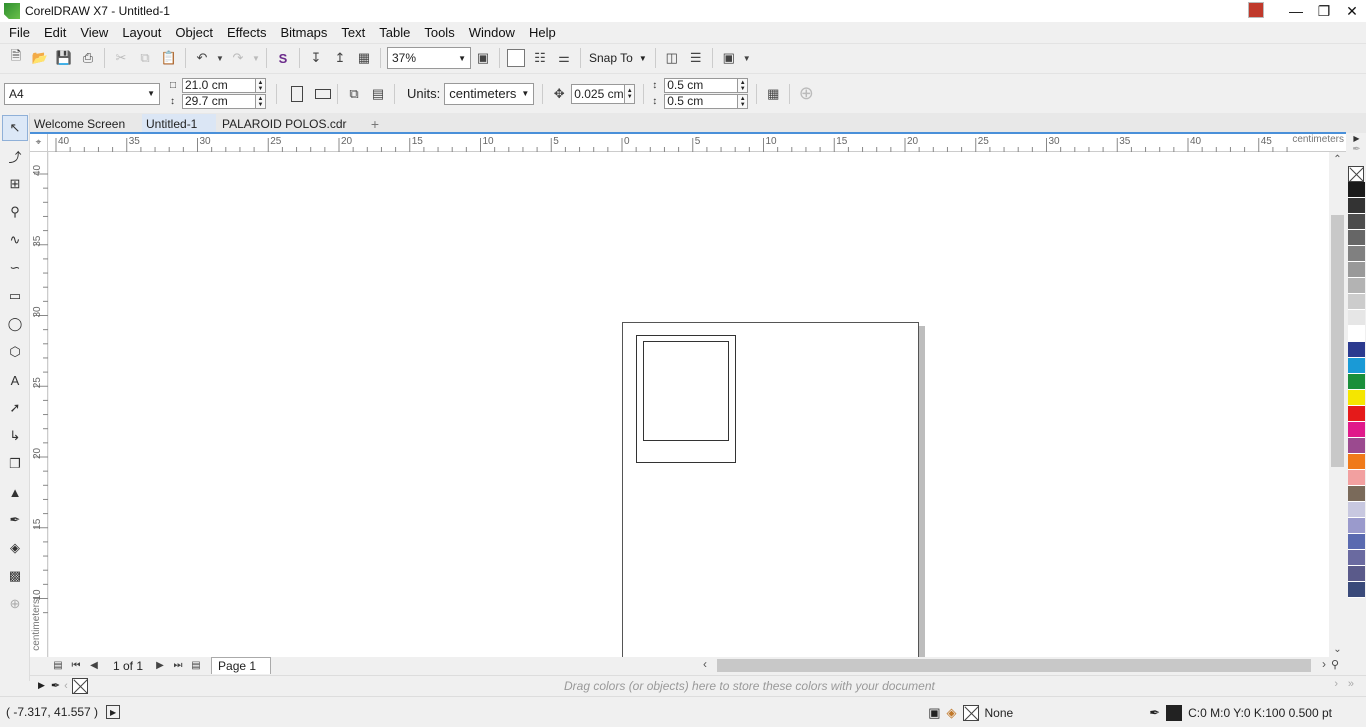 This screenshot has width=1366, height=727. Describe the element at coordinates (316, 58) in the screenshot. I see `import-icon: ↧` at that location.